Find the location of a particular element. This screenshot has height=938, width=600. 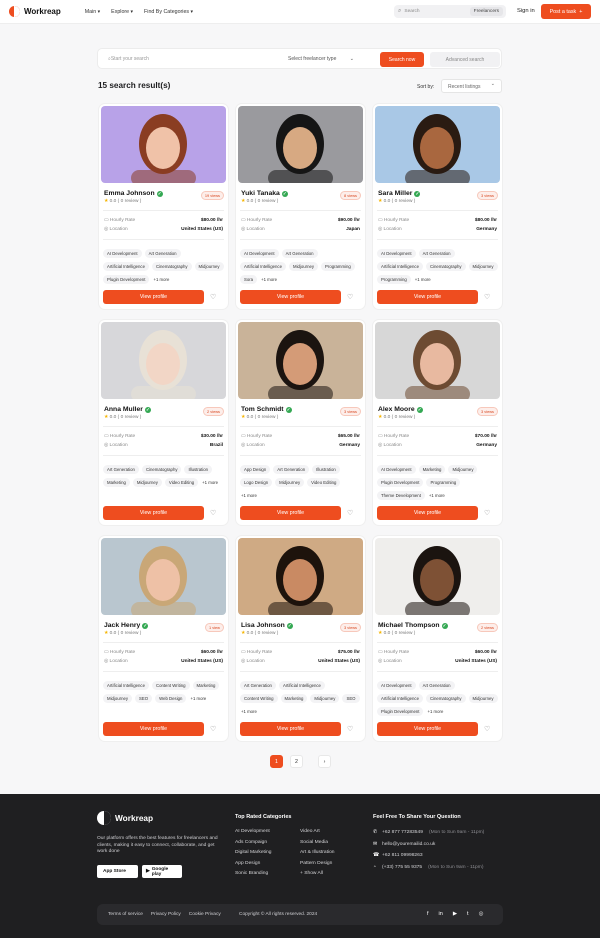

next-page-button: › is located at coordinates (324, 761).